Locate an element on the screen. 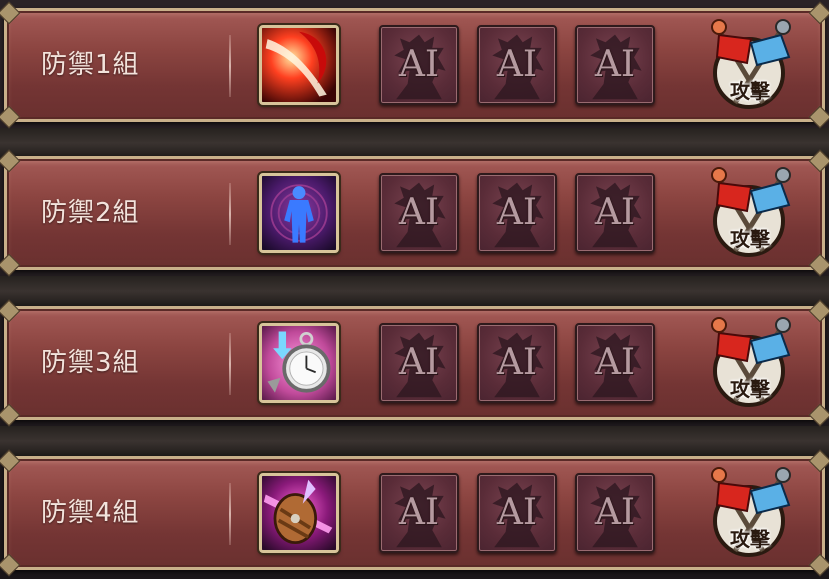 This screenshot has height=579, width=829. group-name: 防禦1組 is located at coordinates (90, 65).